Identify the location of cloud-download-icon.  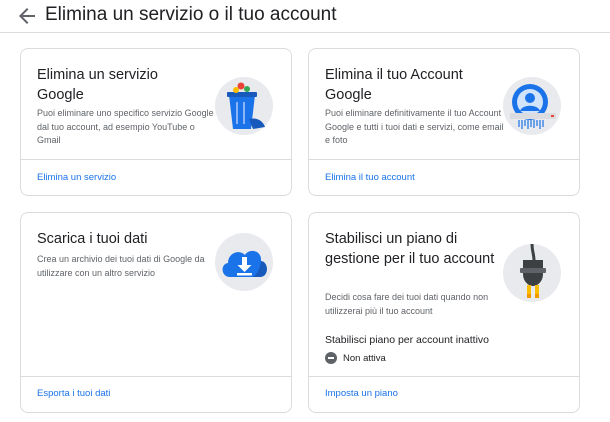
(244, 262).